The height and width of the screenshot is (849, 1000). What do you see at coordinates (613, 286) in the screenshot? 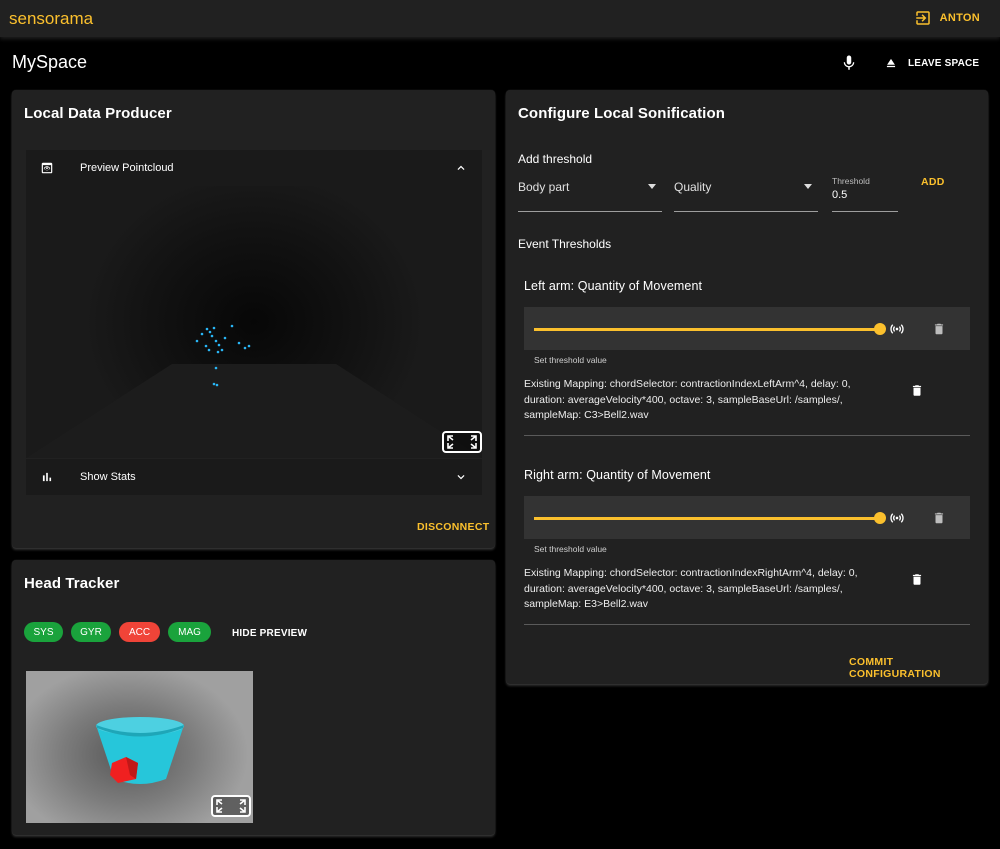
I see `threshold-title: Left arm: Quantity of Movement` at bounding box center [613, 286].